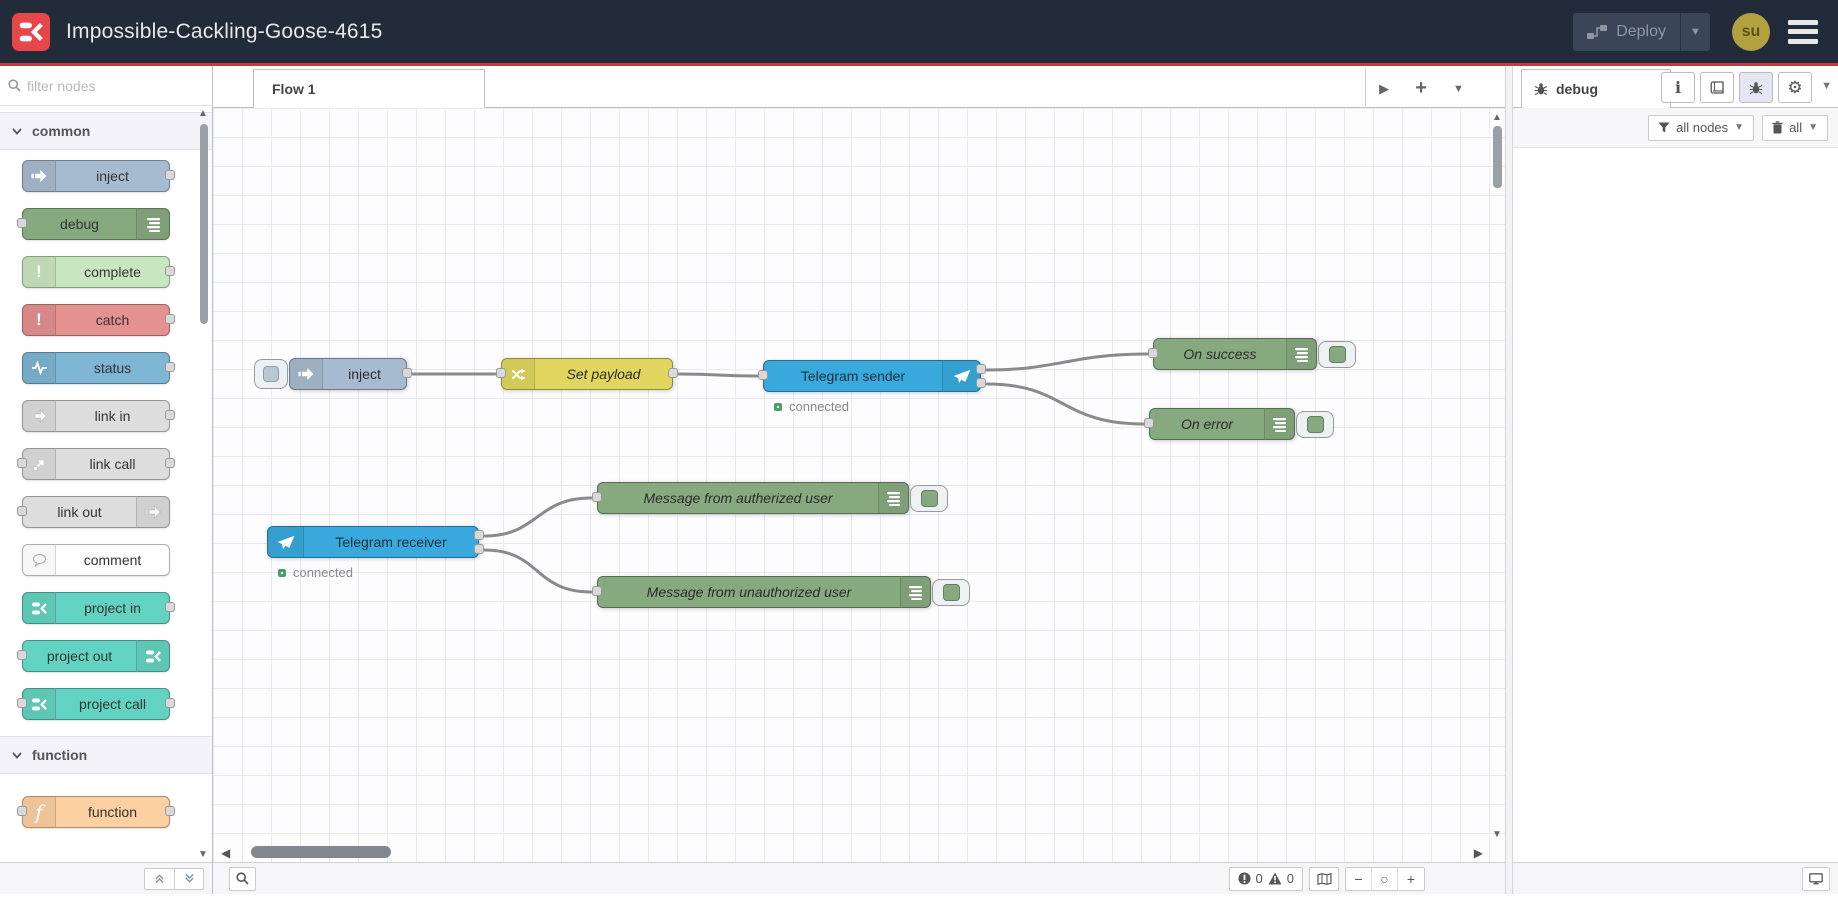  Describe the element at coordinates (770, 498) in the screenshot. I see `flow-node-msg-authorized: Message from autherized user` at that location.